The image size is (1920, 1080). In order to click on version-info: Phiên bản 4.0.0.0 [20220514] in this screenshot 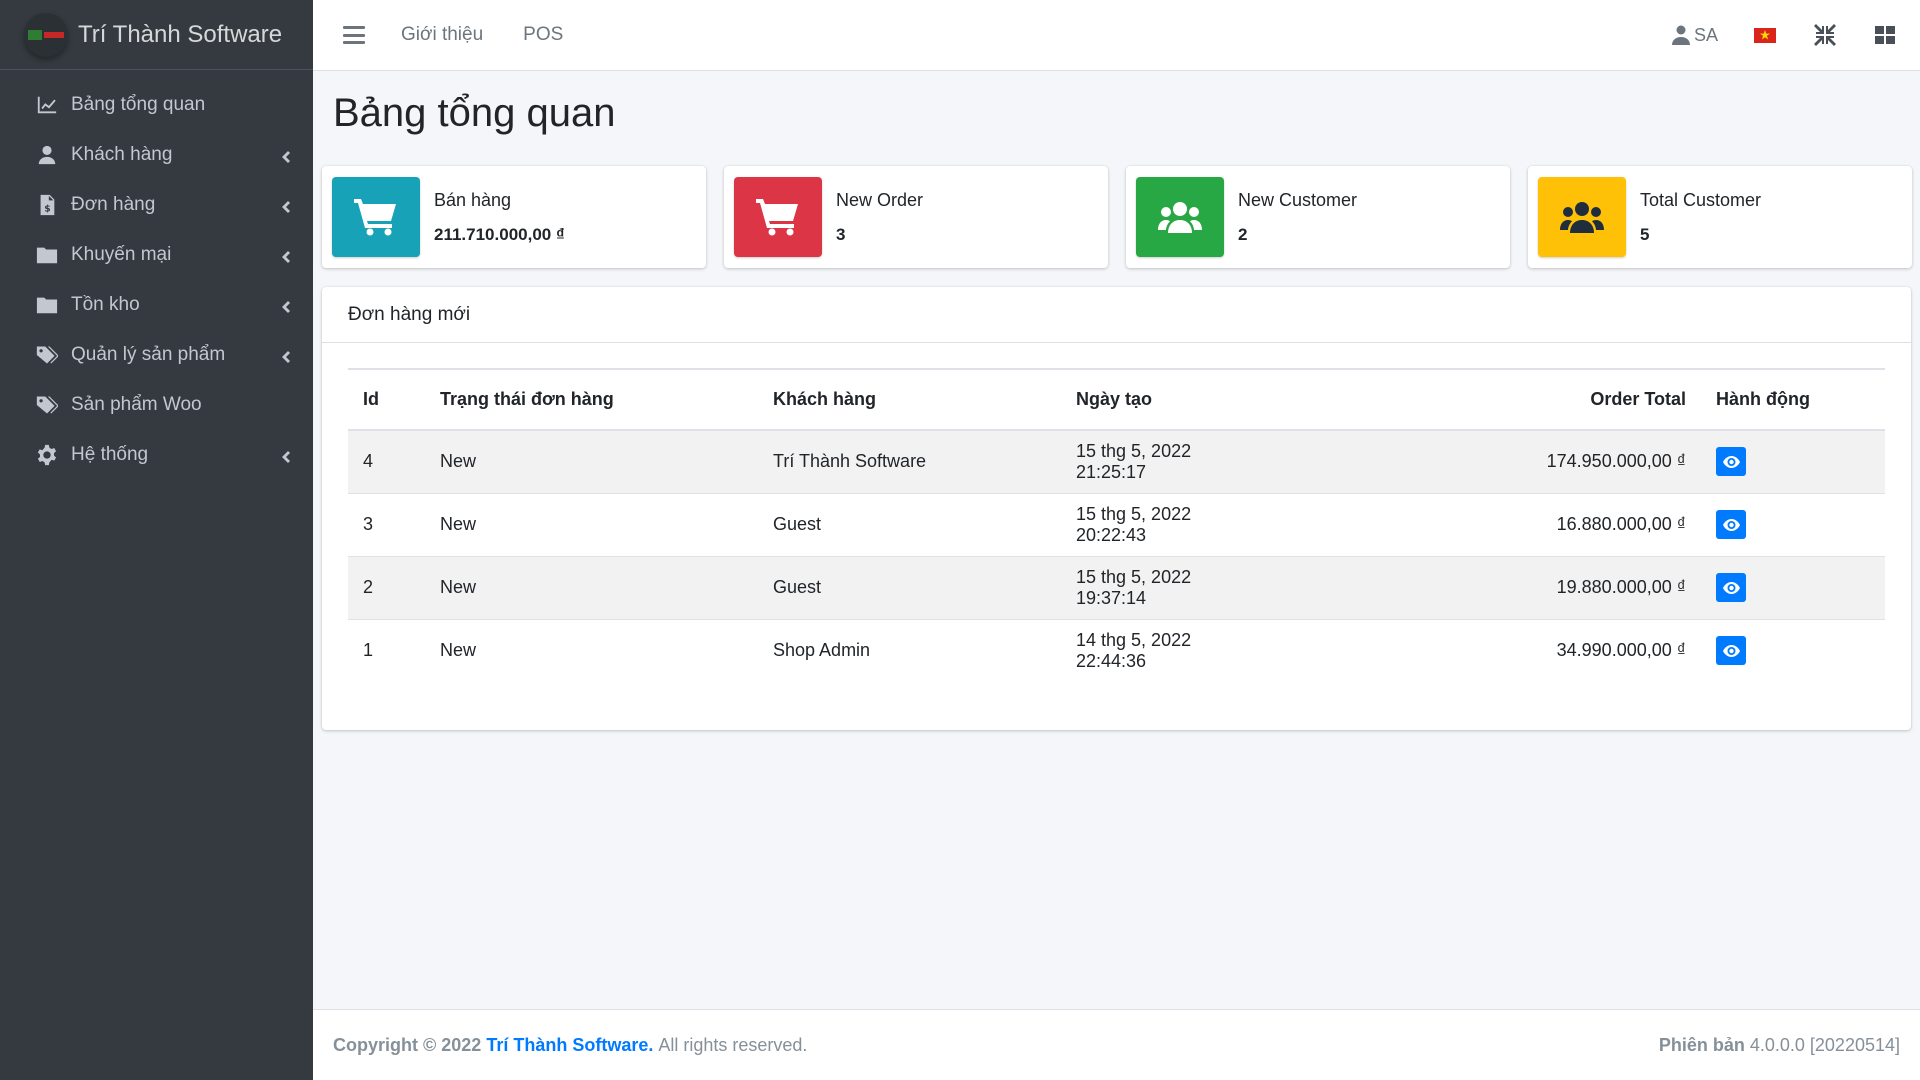, I will do `click(1779, 1045)`.